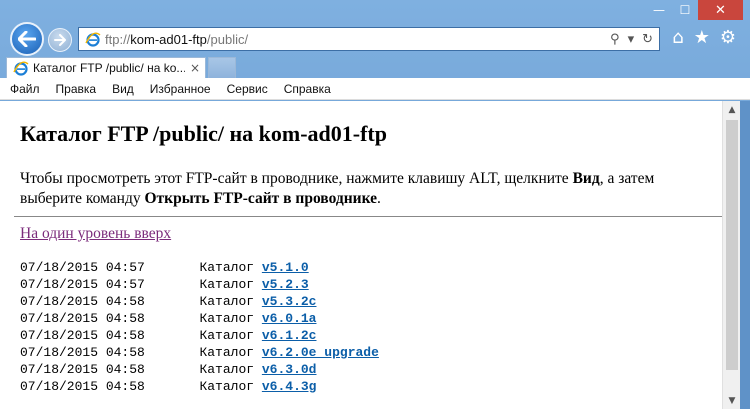  I want to click on minimize-button: —, so click(659, 10).